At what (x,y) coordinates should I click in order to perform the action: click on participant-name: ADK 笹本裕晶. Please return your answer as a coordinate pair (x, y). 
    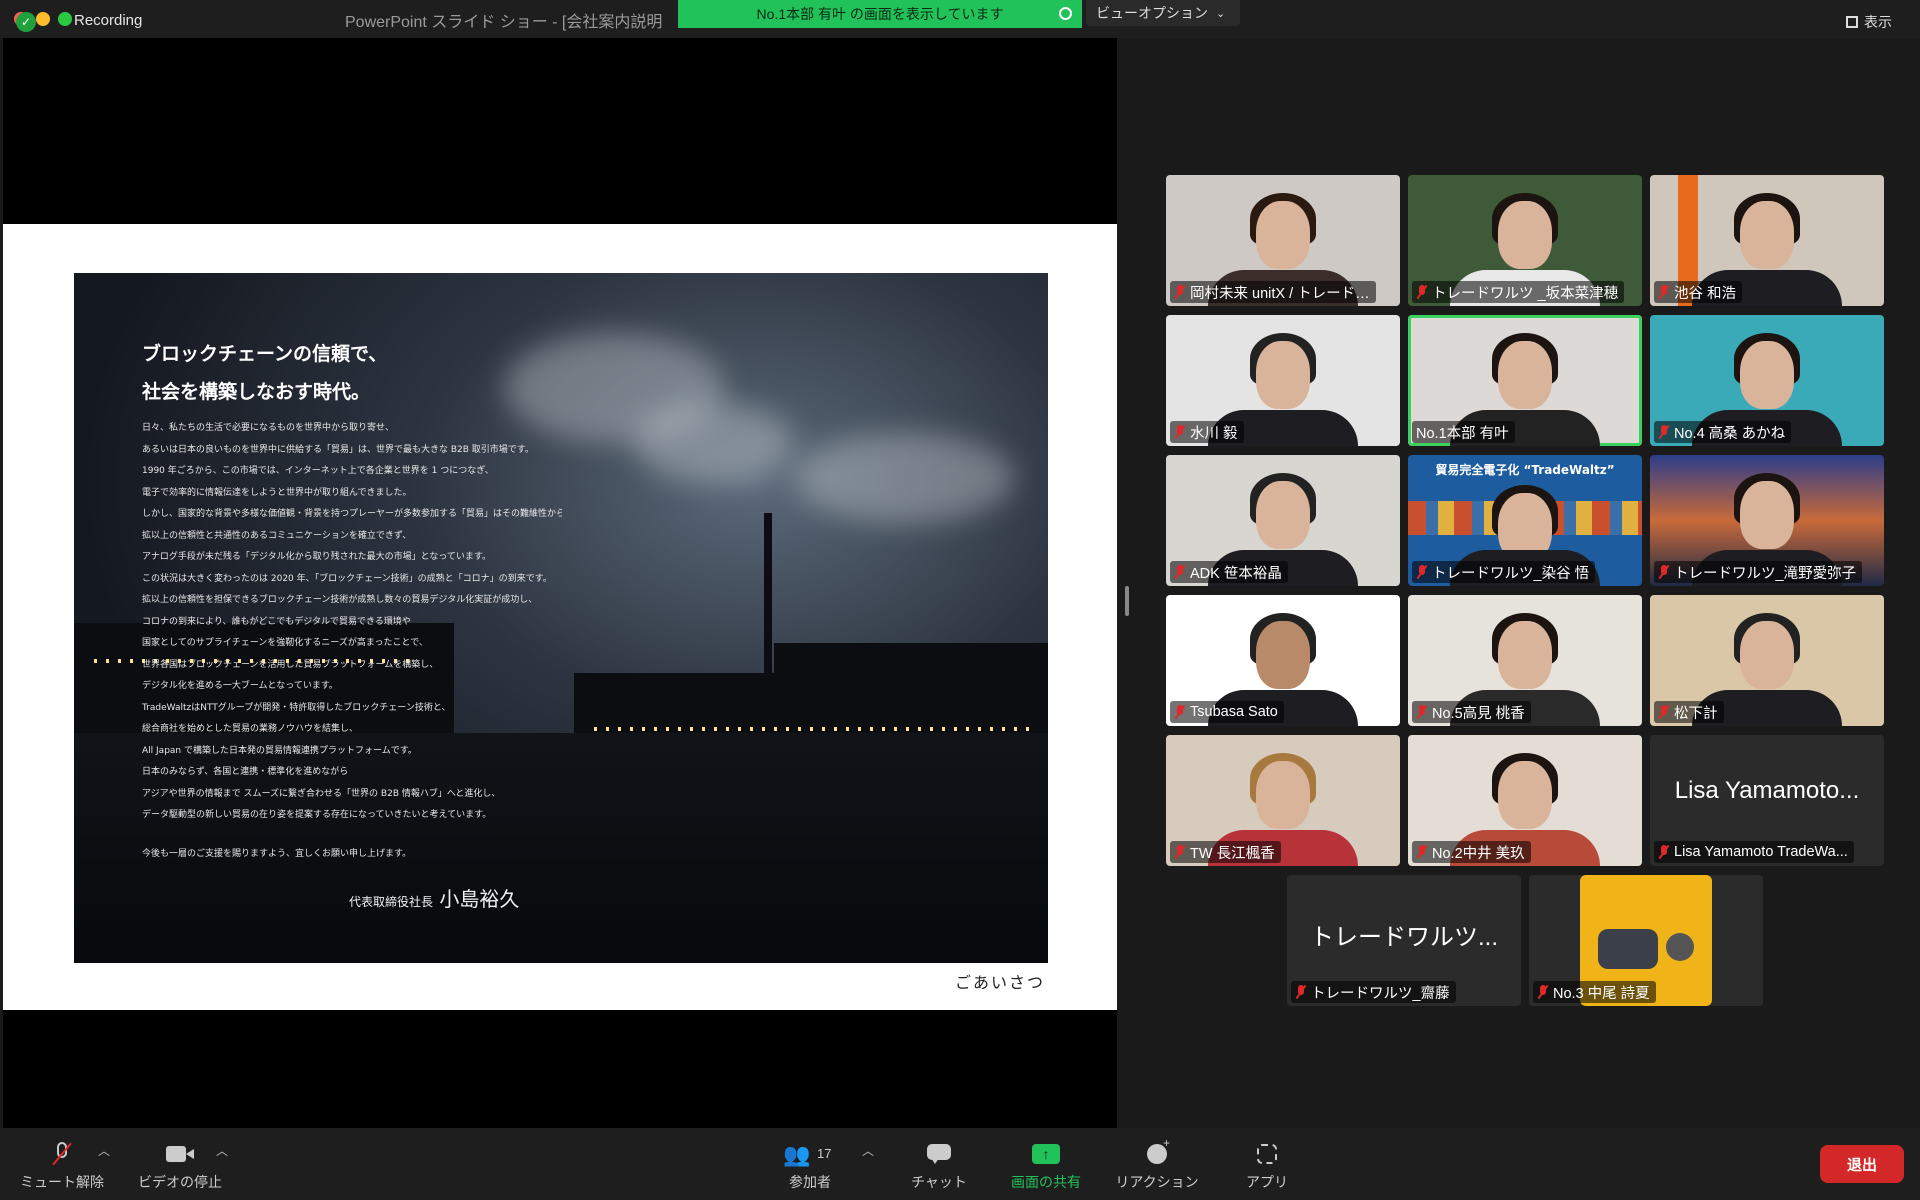
    Looking at the image, I should click on (1236, 573).